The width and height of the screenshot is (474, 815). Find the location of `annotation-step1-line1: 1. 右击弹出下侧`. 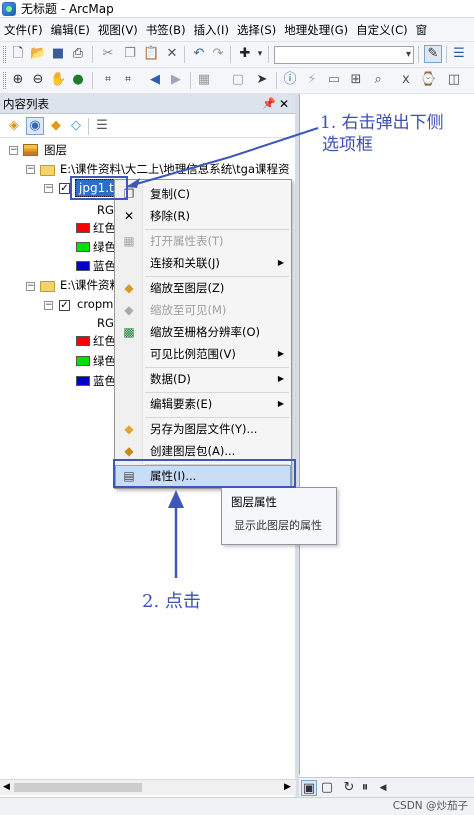

annotation-step1-line1: 1. 右击弹出下侧 is located at coordinates (382, 123).